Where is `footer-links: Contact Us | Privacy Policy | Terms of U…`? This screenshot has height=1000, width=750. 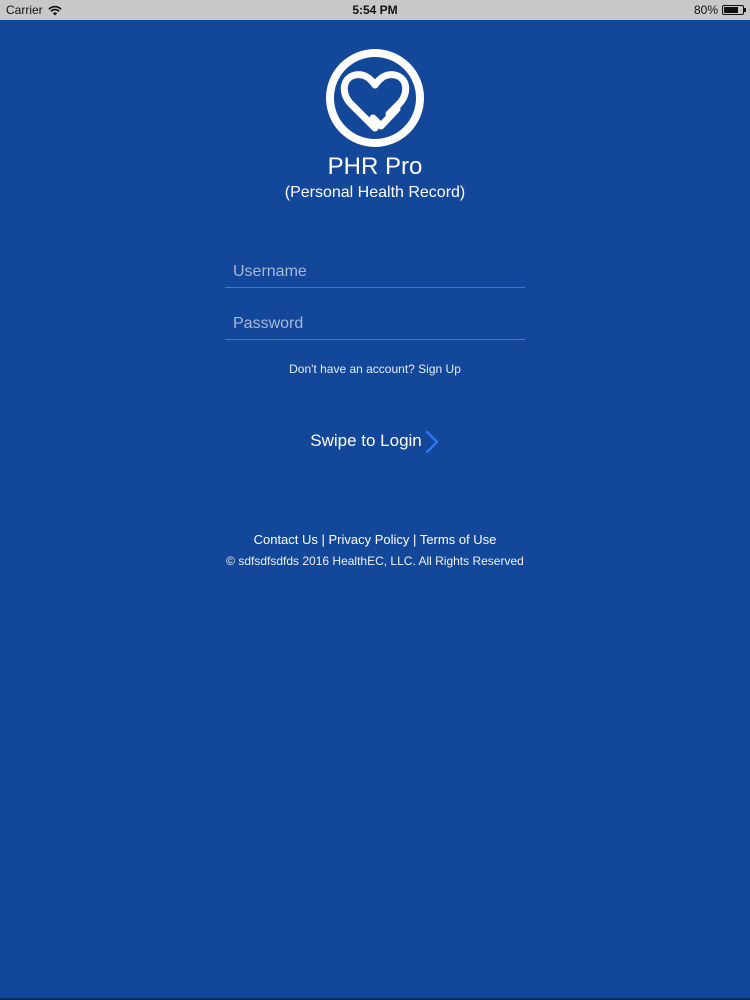 footer-links: Contact Us | Privacy Policy | Terms of U… is located at coordinates (375, 539).